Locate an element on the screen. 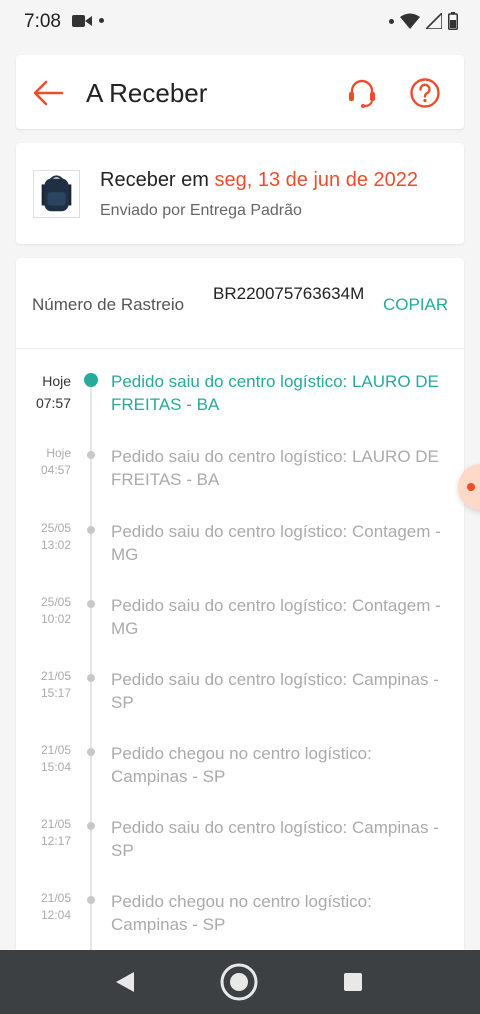 This screenshot has width=480, height=1014. question-circle-icon is located at coordinates (425, 93).